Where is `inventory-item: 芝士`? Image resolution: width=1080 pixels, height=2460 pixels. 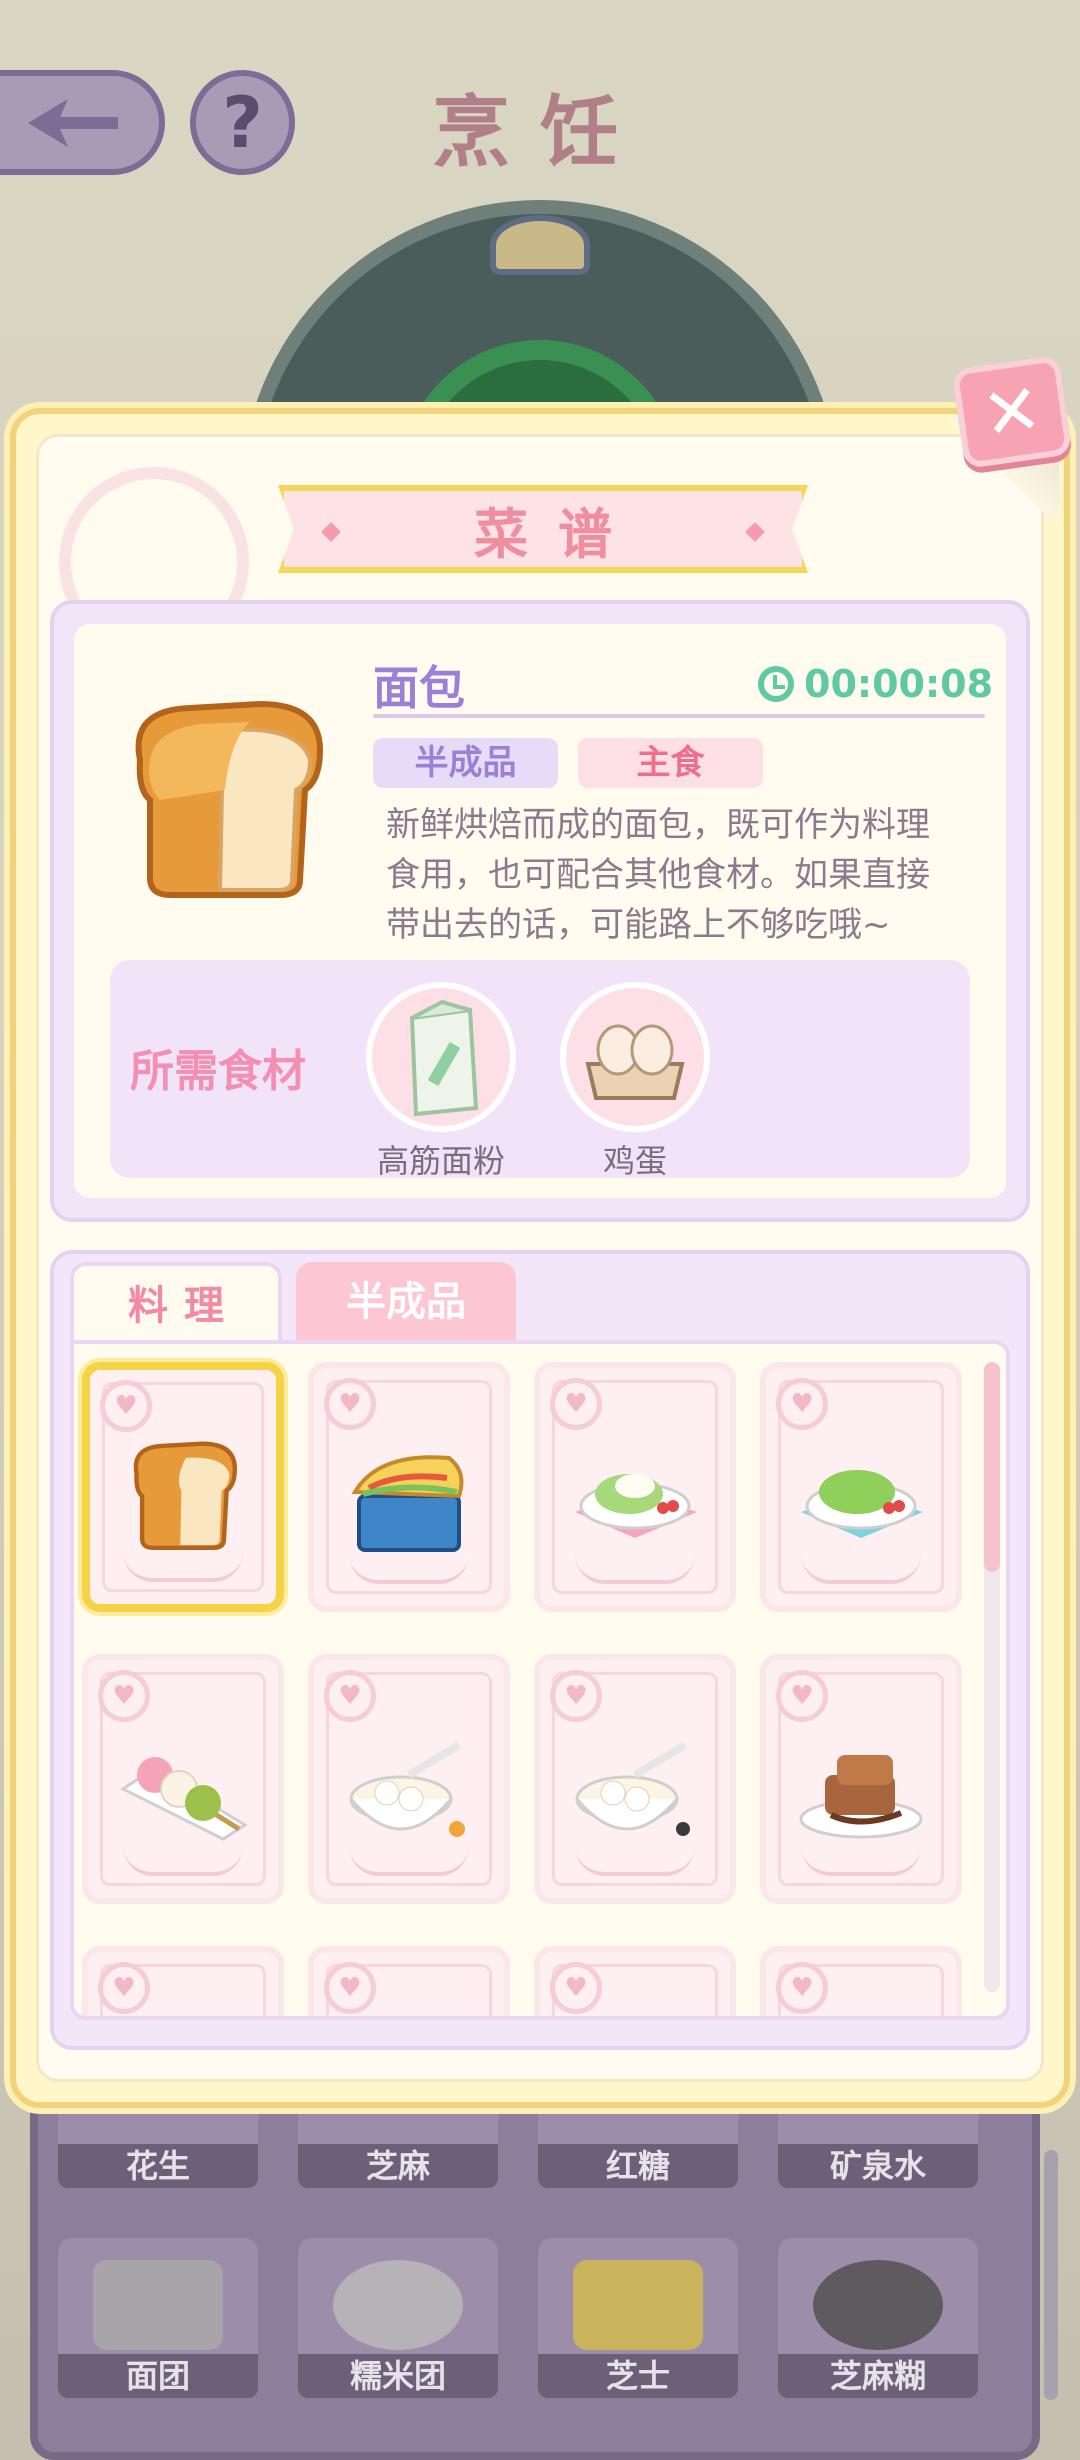 inventory-item: 芝士 is located at coordinates (638, 2318).